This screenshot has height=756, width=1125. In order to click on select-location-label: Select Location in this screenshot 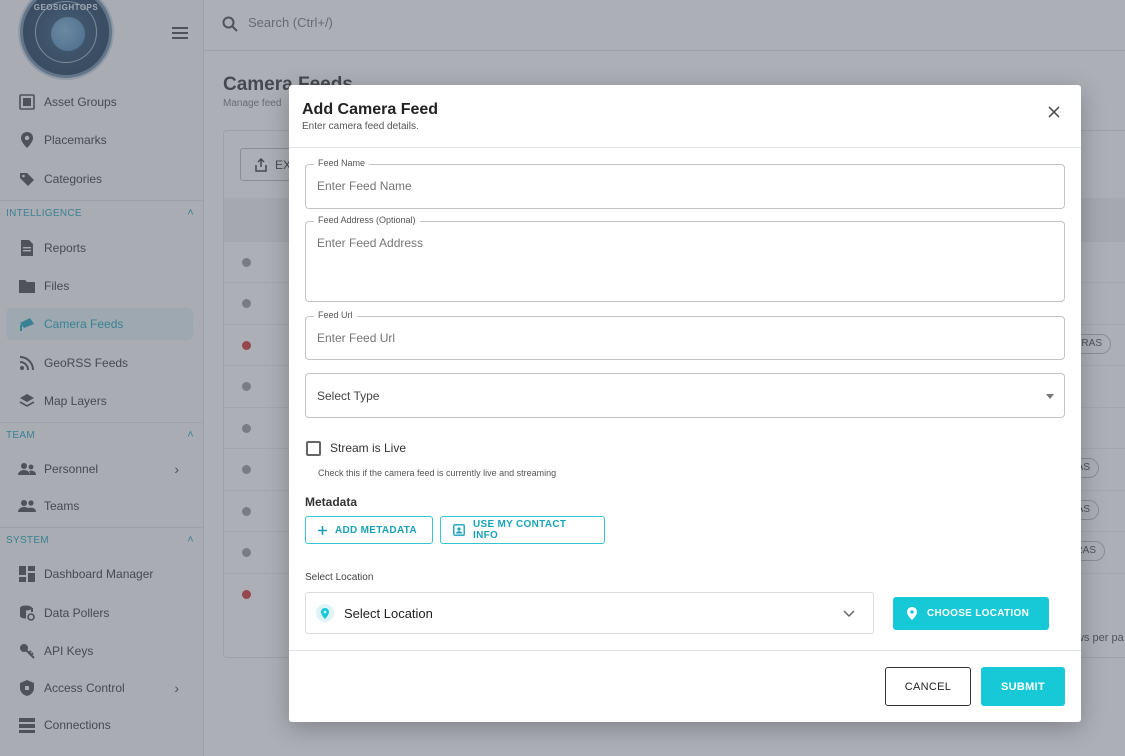, I will do `click(339, 577)`.